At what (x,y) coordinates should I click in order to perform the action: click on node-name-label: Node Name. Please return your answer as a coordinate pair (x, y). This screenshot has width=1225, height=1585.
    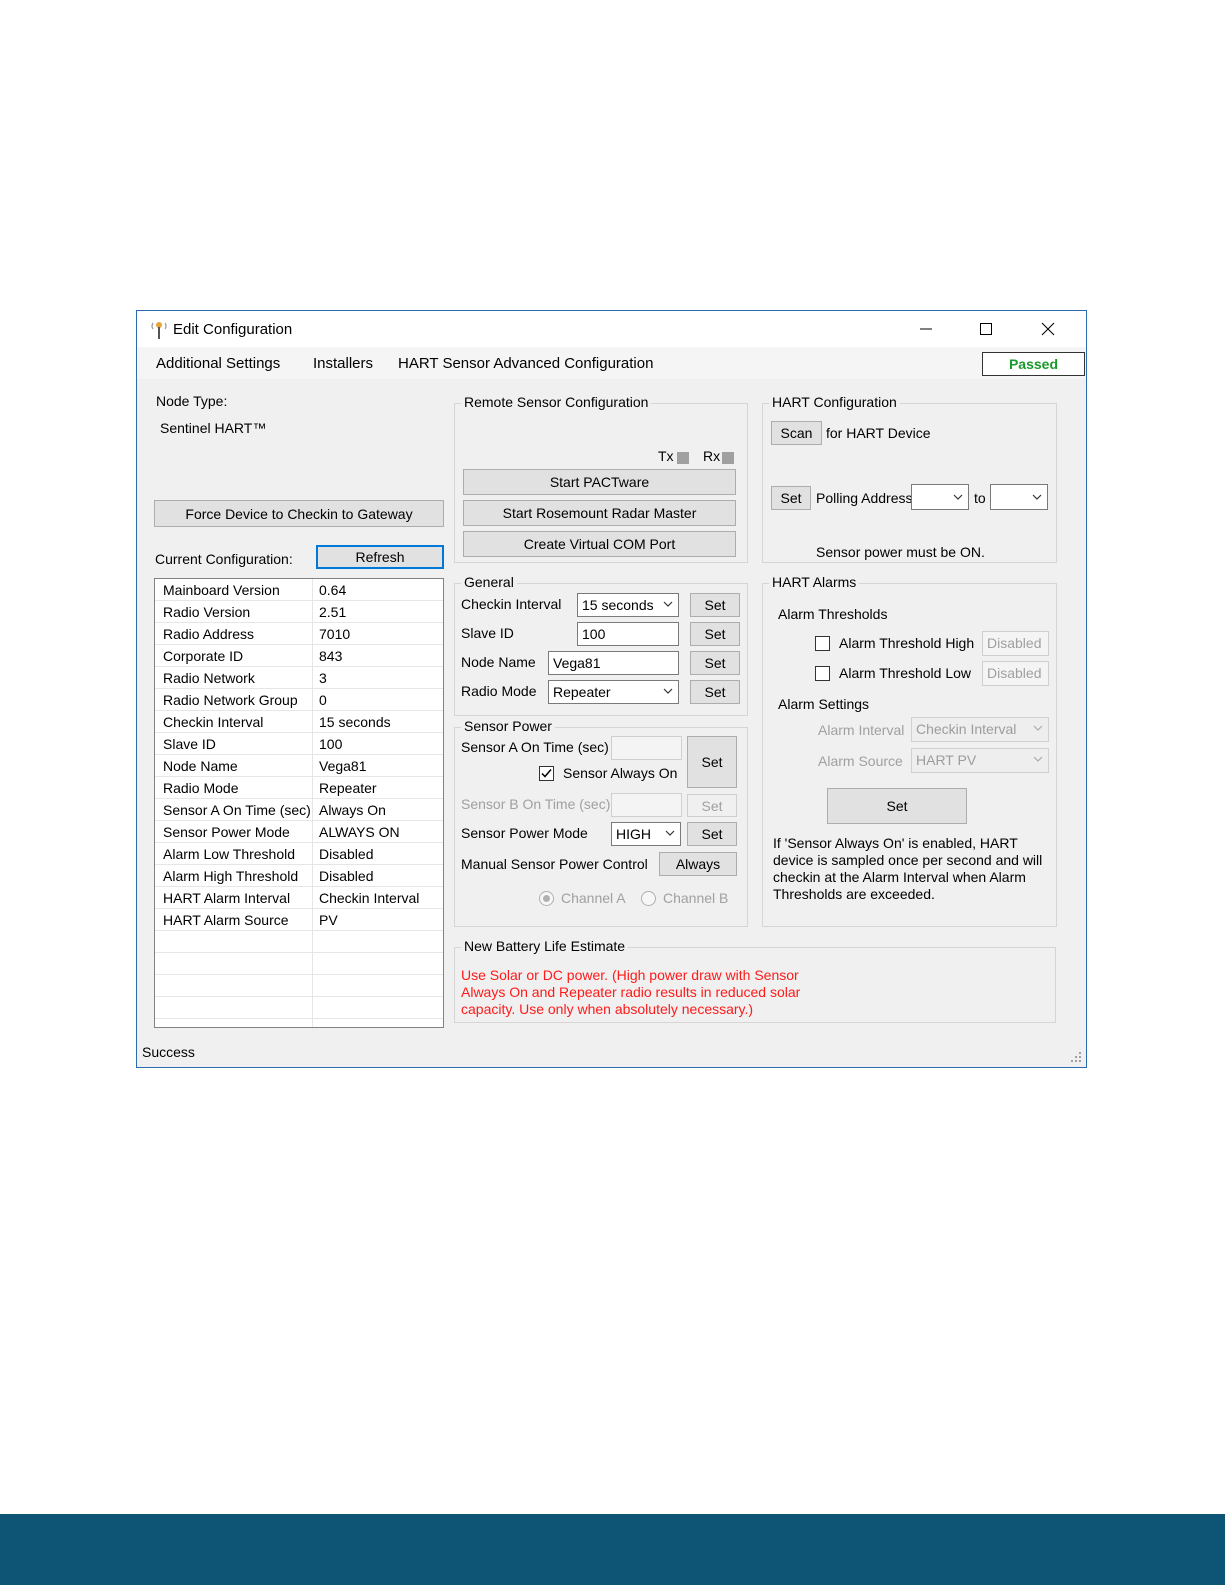
    Looking at the image, I should click on (498, 662).